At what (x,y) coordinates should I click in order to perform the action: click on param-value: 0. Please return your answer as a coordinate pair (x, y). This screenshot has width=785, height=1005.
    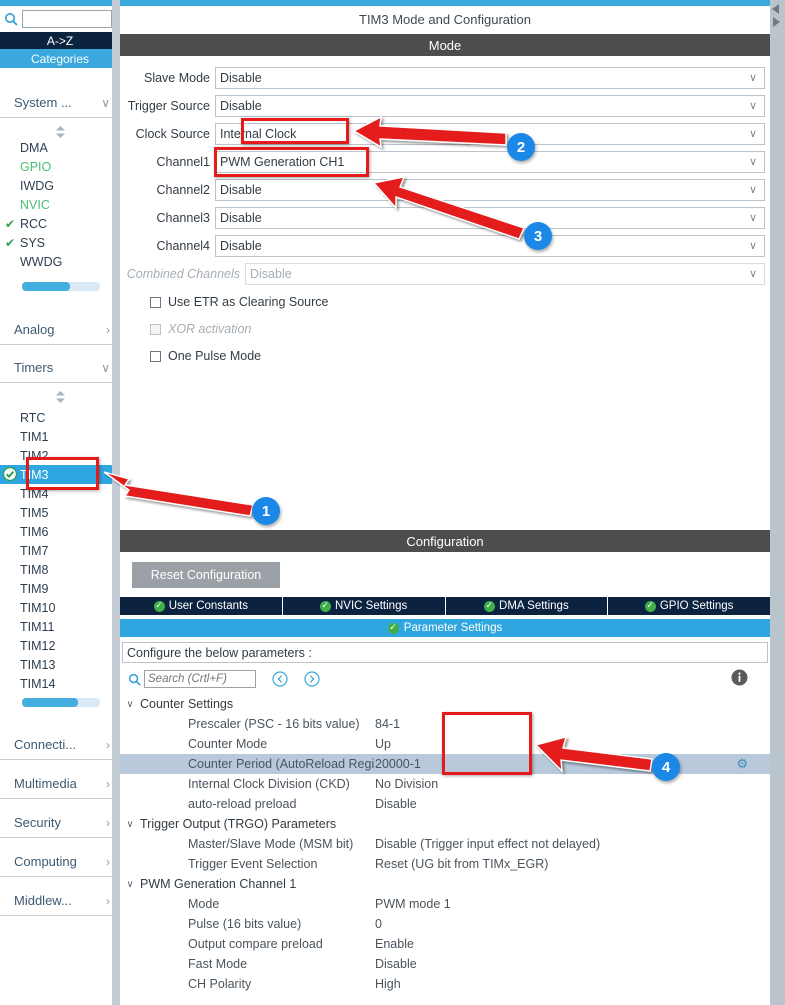
    Looking at the image, I should click on (572, 924).